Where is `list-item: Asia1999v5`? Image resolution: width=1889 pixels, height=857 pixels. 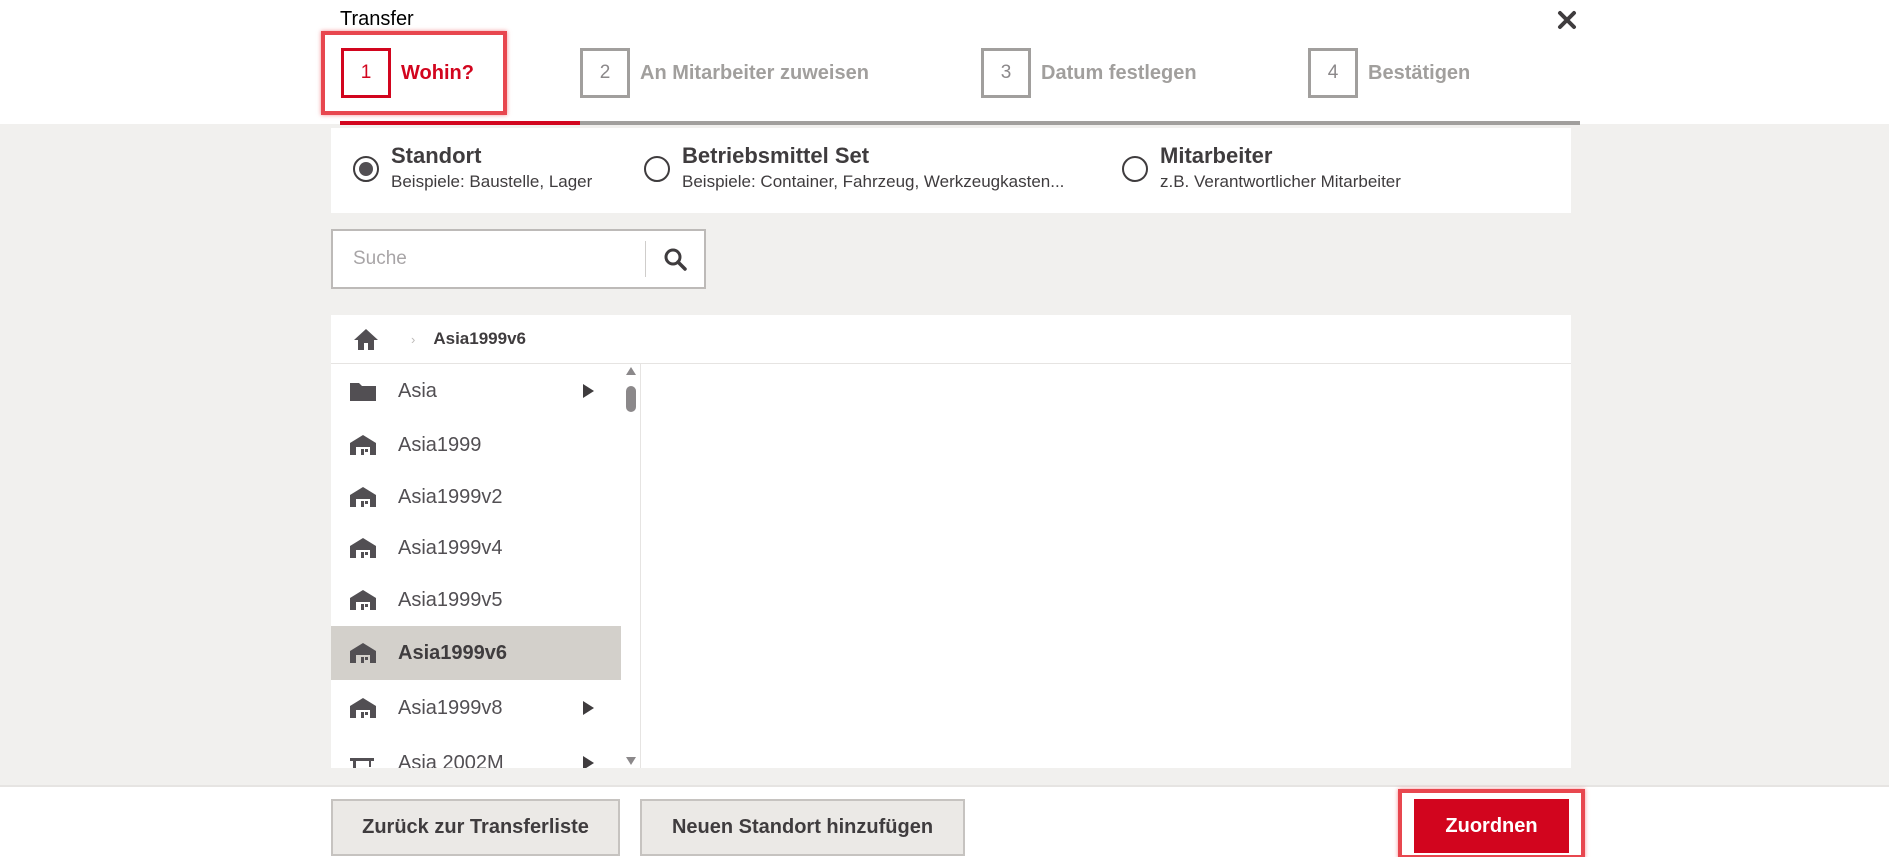
list-item: Asia1999v5 is located at coordinates (476, 600).